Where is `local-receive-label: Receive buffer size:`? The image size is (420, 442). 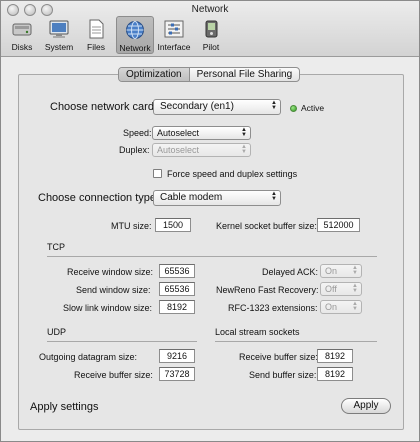
local-receive-label: Receive buffer size: is located at coordinates (278, 357).